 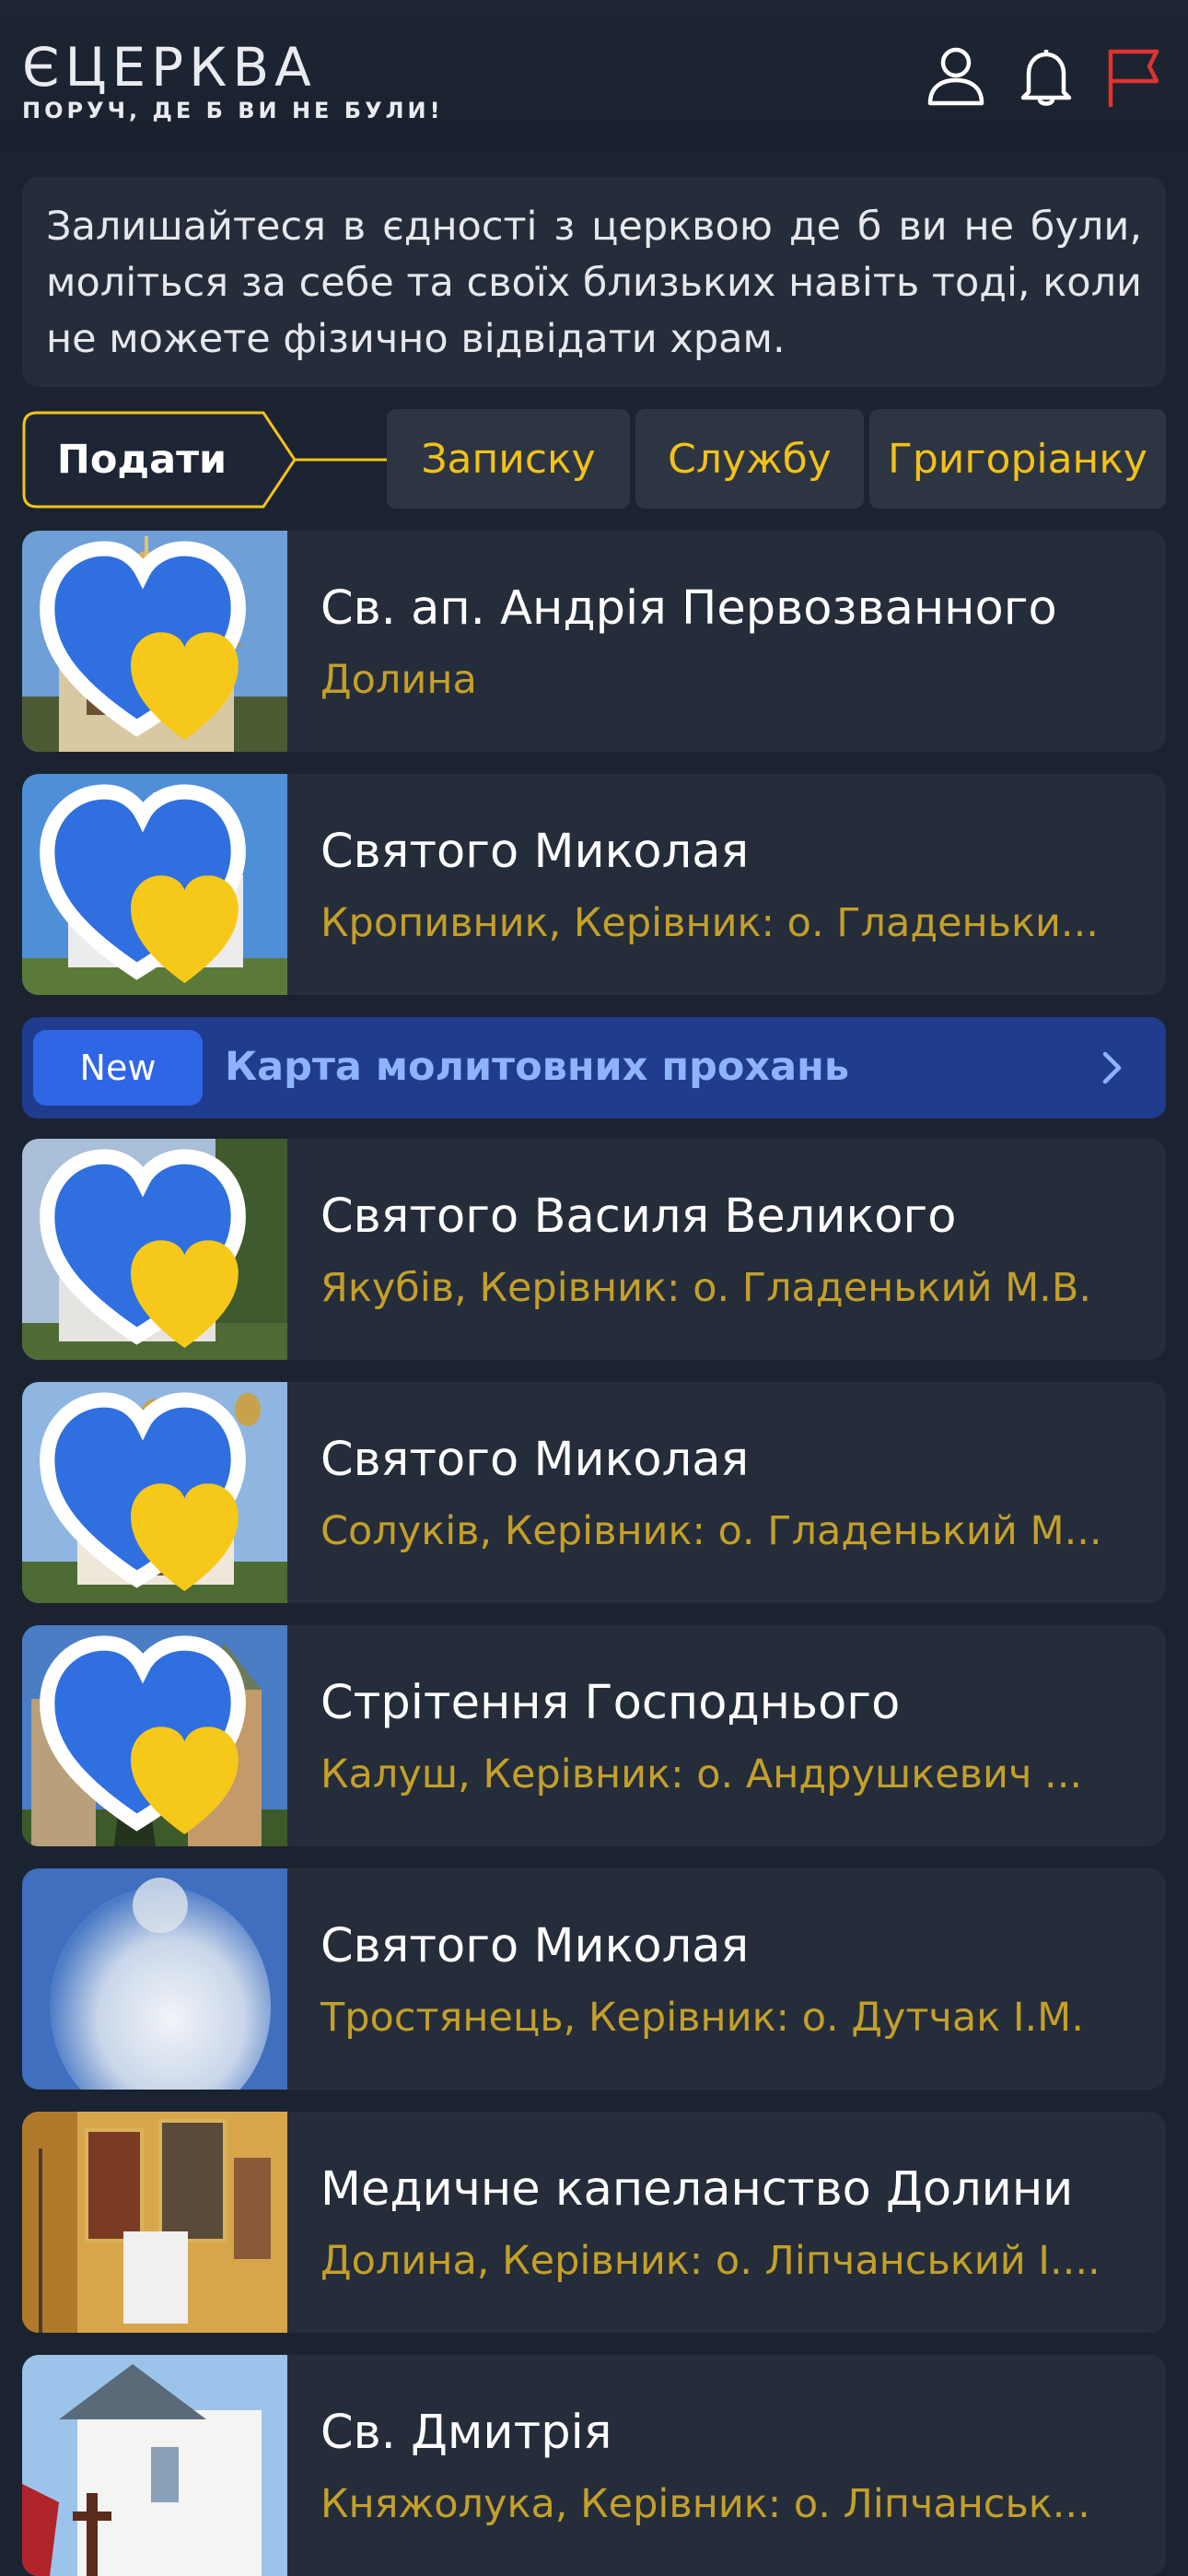 What do you see at coordinates (169, 67) in the screenshot?
I see `logo-title: ЄЦЕРКВА` at bounding box center [169, 67].